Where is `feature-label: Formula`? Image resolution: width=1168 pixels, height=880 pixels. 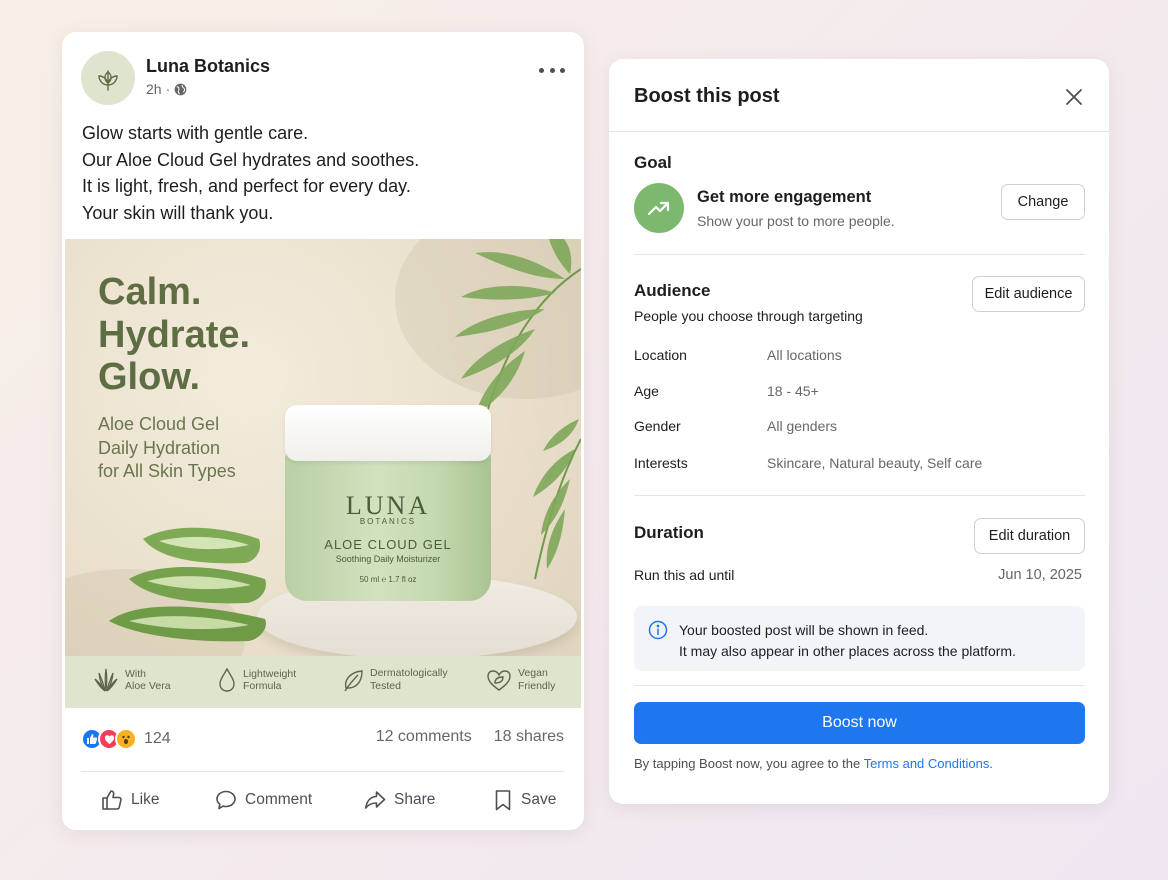 feature-label: Formula is located at coordinates (262, 686).